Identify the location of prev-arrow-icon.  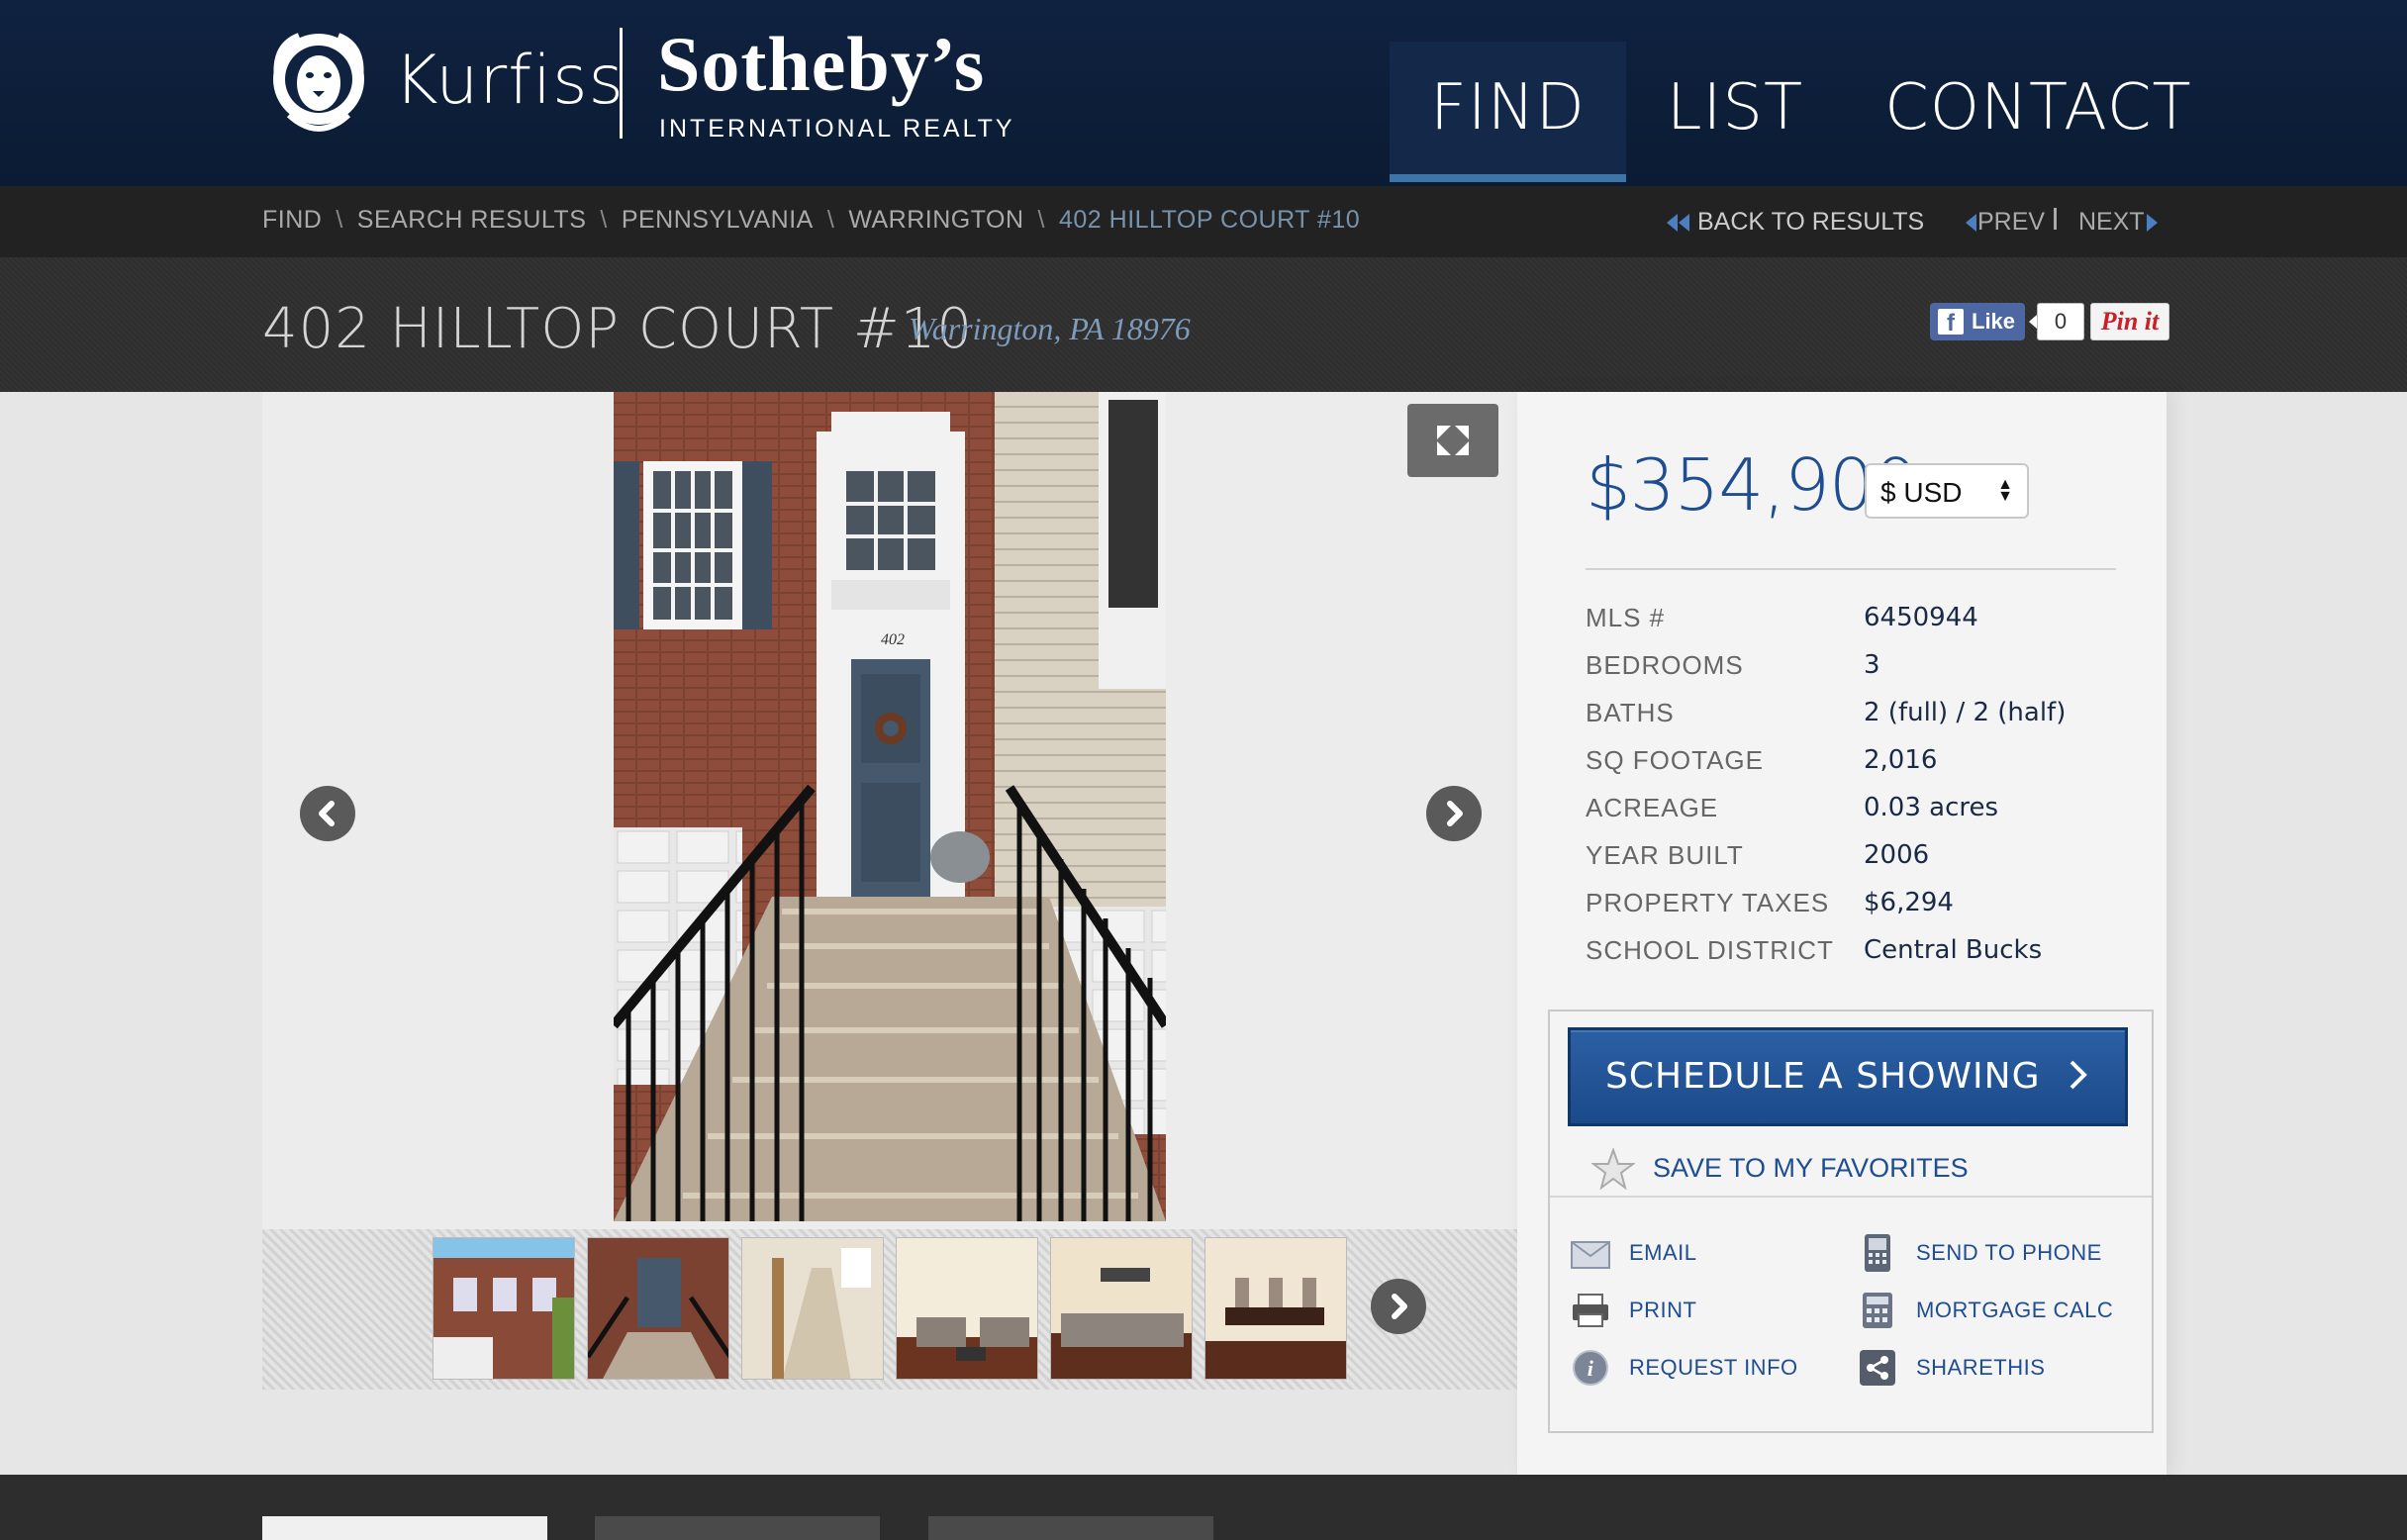
(1971, 223).